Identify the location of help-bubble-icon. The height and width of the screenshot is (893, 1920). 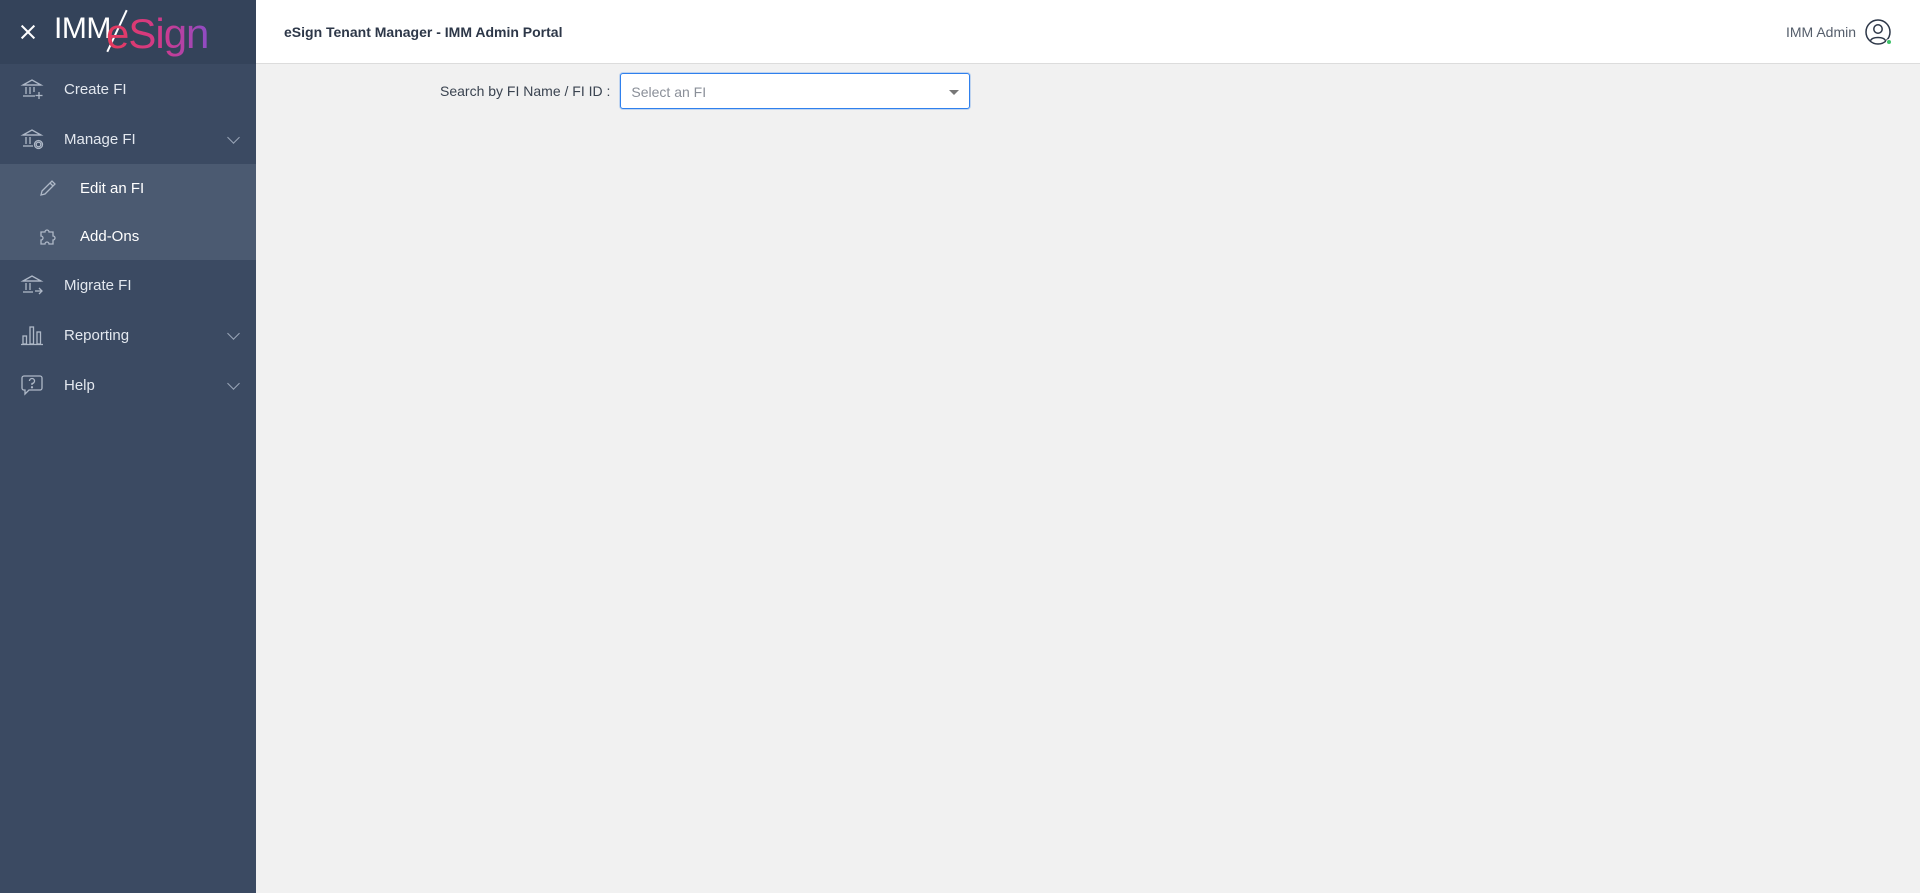
(32, 385).